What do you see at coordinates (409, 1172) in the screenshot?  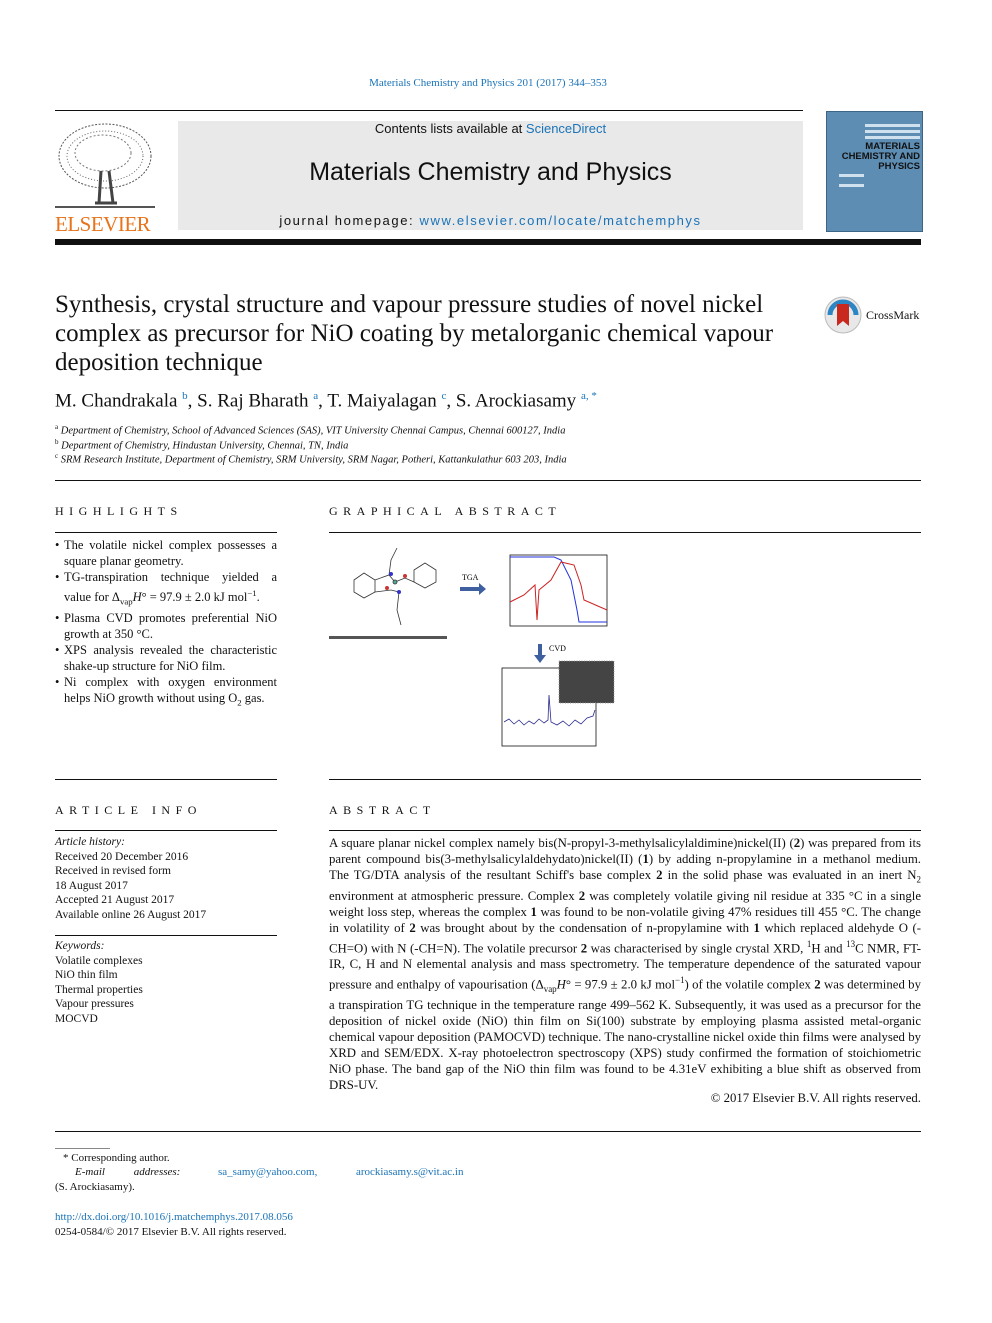 I see `email-link: arockiasamy.s@vit.ac.in` at bounding box center [409, 1172].